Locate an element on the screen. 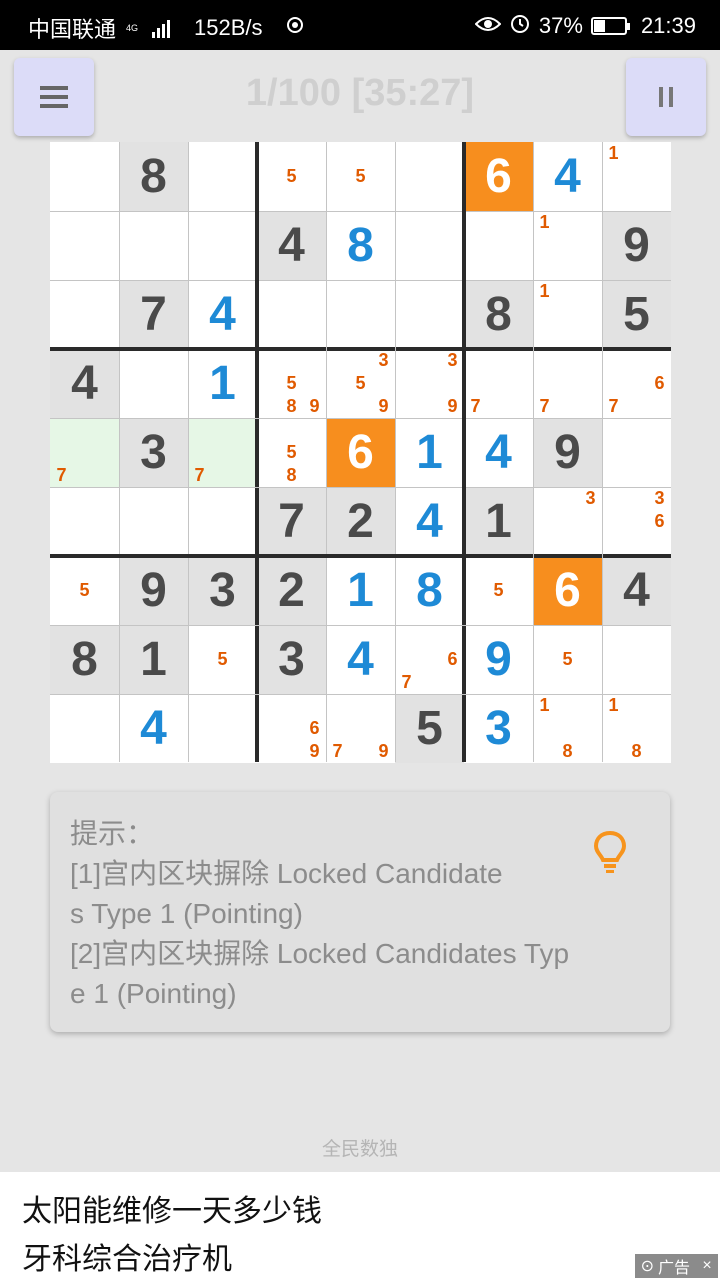 The width and height of the screenshot is (720, 1280). puzzle-title: 1/100 [35:27] is located at coordinates (360, 93).